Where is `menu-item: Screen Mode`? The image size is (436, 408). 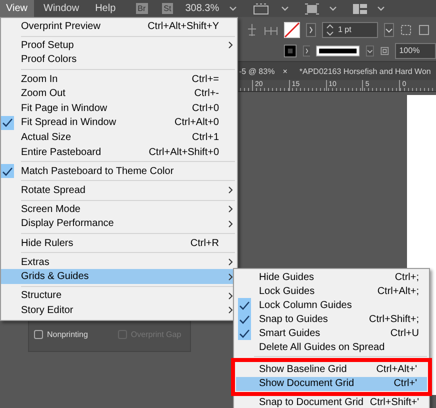 menu-item: Screen Mode is located at coordinates (119, 209).